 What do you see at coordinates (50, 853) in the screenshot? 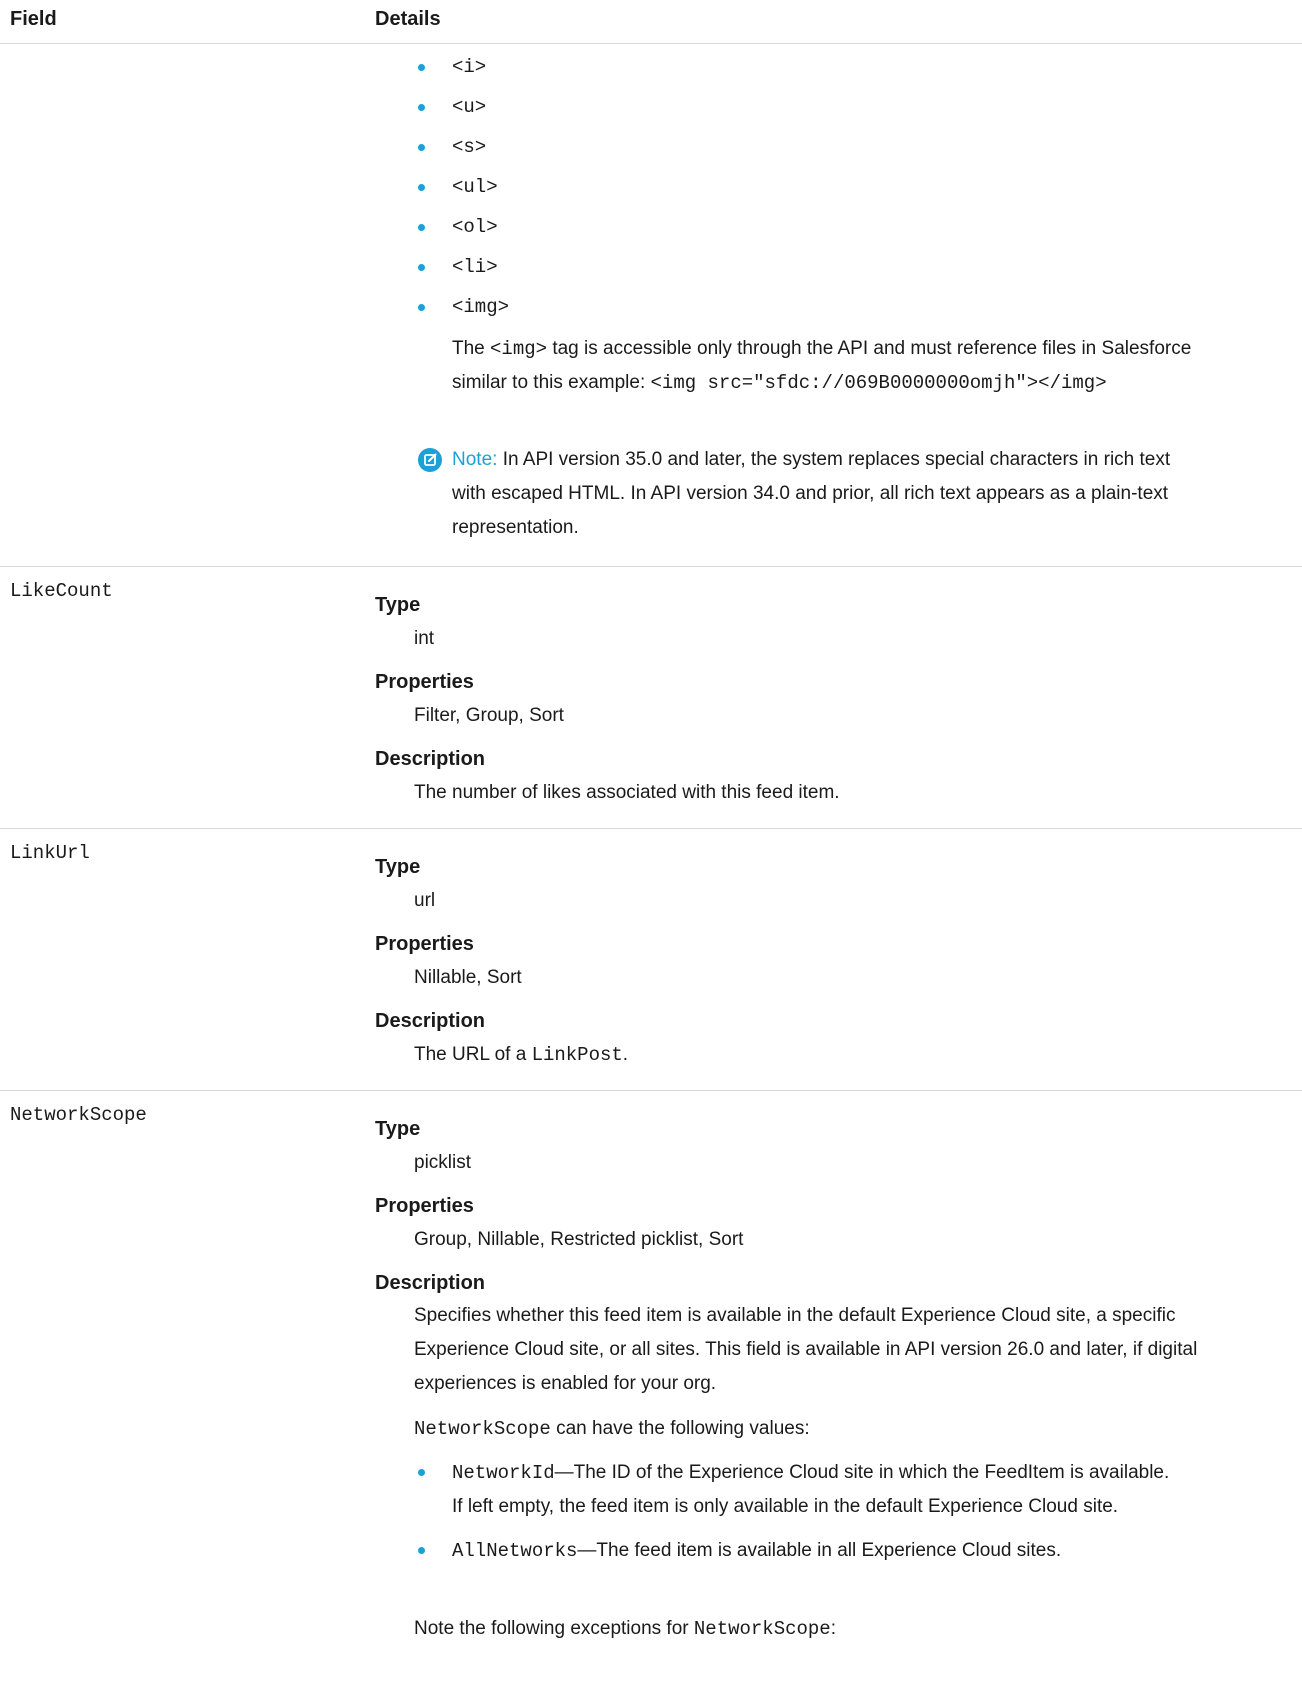
I see `field-name: LinkUrl` at bounding box center [50, 853].